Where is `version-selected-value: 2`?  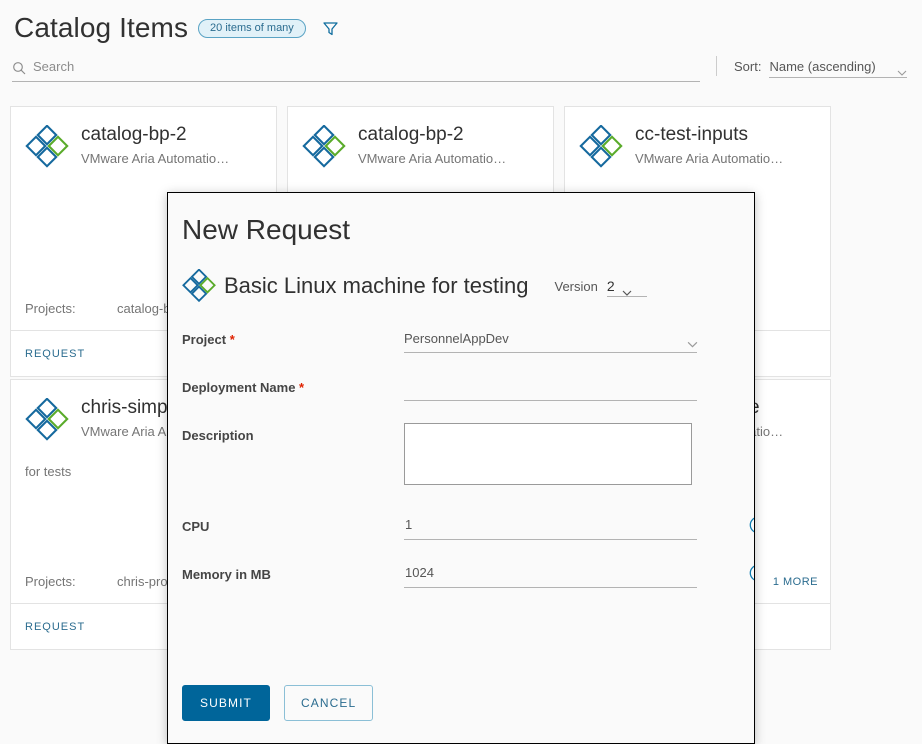 version-selected-value: 2 is located at coordinates (610, 285).